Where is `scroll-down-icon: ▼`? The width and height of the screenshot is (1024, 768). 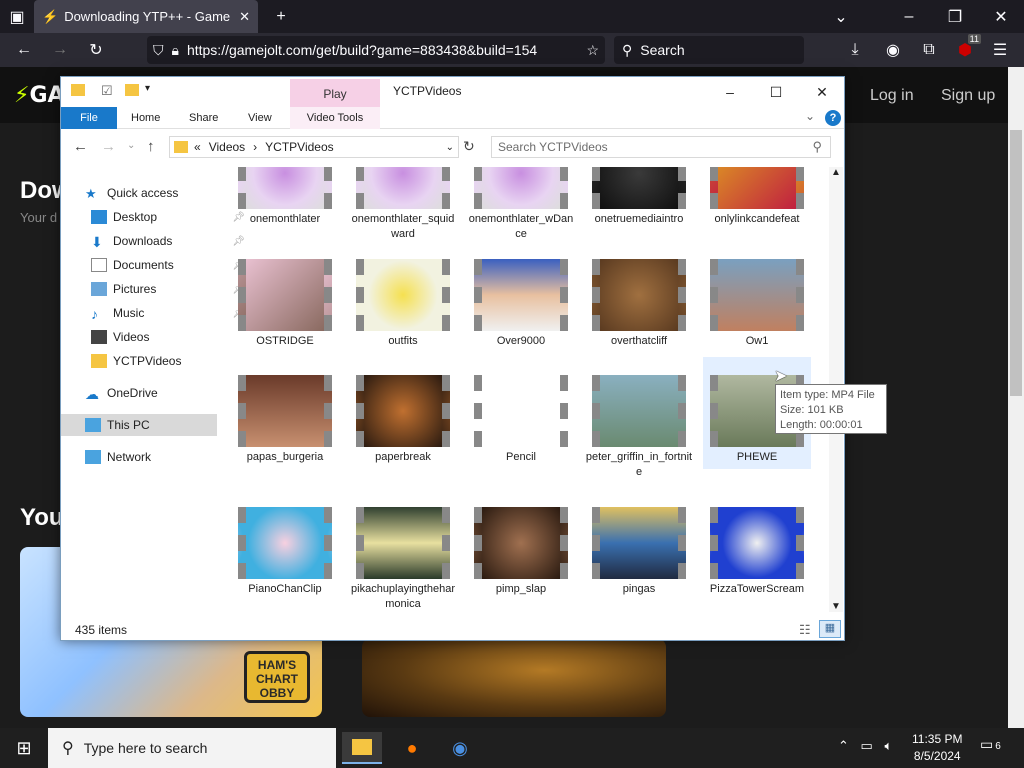
scroll-down-icon: ▼ is located at coordinates (836, 606).